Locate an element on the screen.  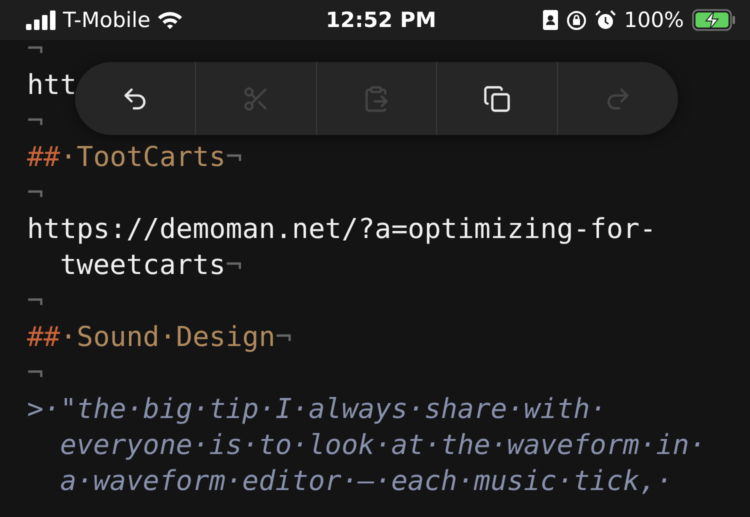
signal-icon is located at coordinates (41, 20).